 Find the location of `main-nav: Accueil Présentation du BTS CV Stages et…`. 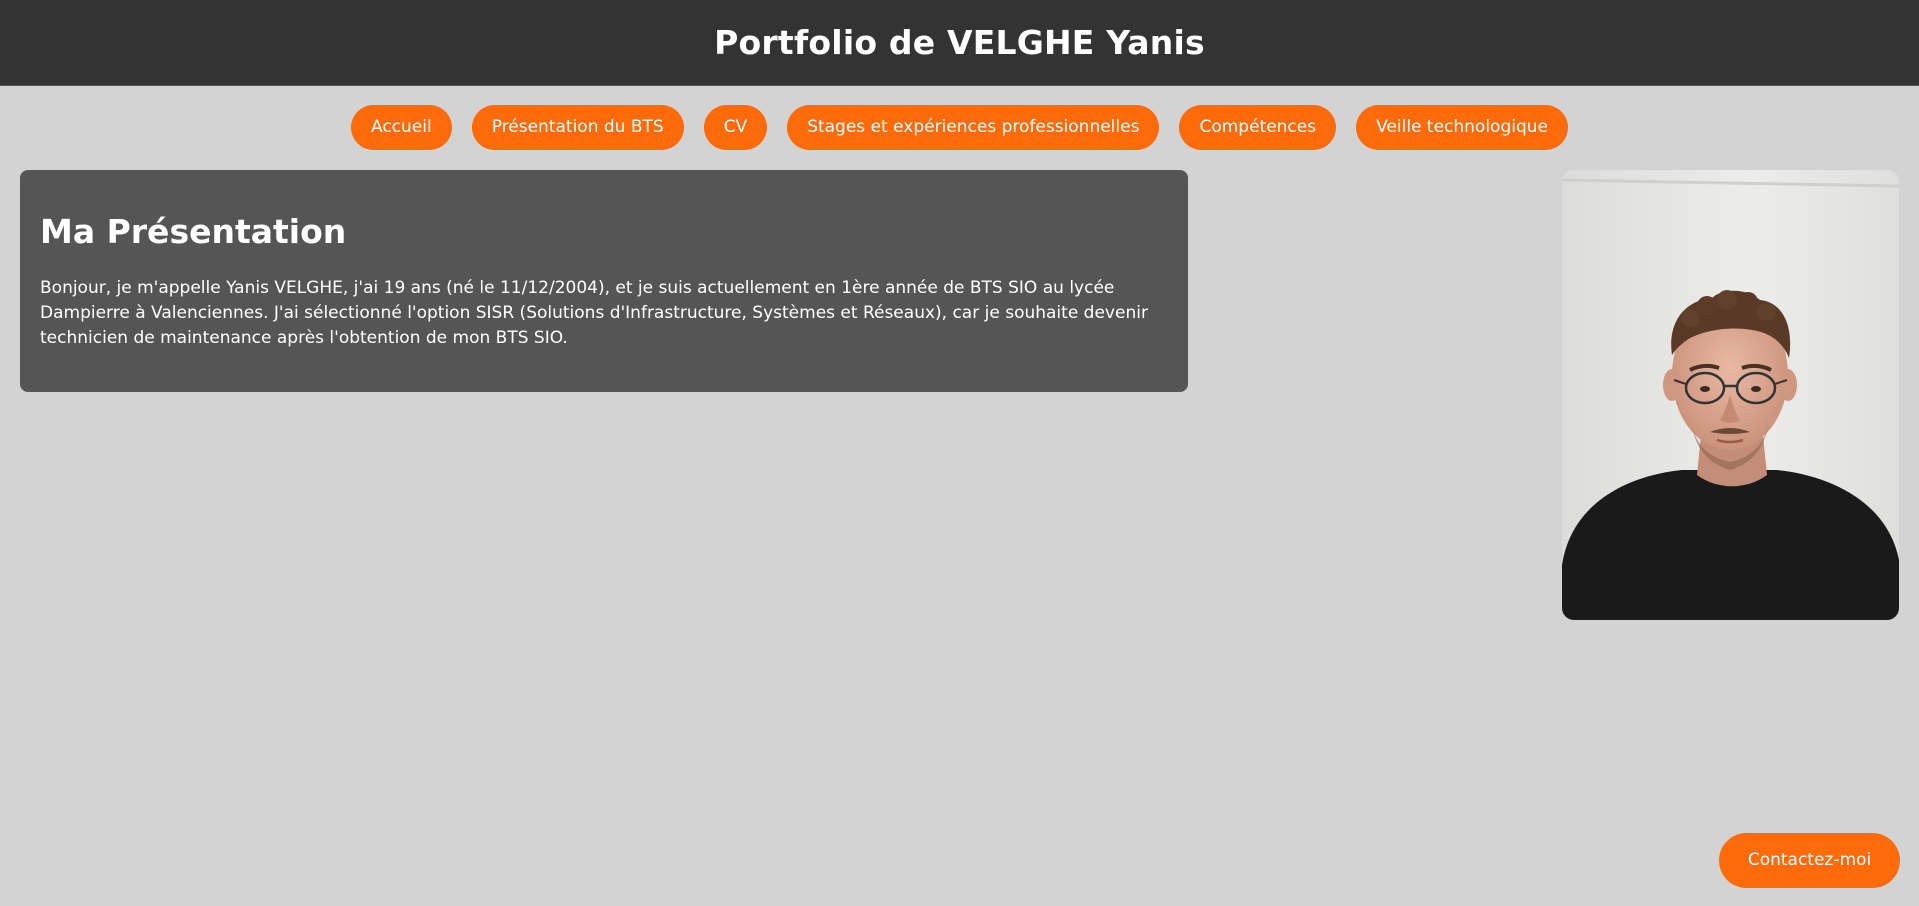

main-nav: Accueil Présentation du BTS CV Stages et… is located at coordinates (959, 127).